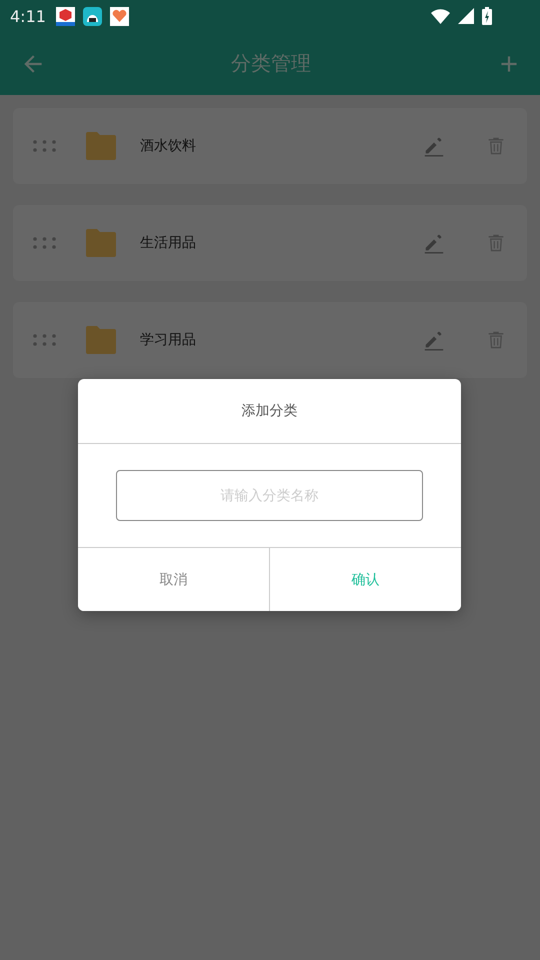  Describe the element at coordinates (466, 16) in the screenshot. I see `signal-icon` at that location.